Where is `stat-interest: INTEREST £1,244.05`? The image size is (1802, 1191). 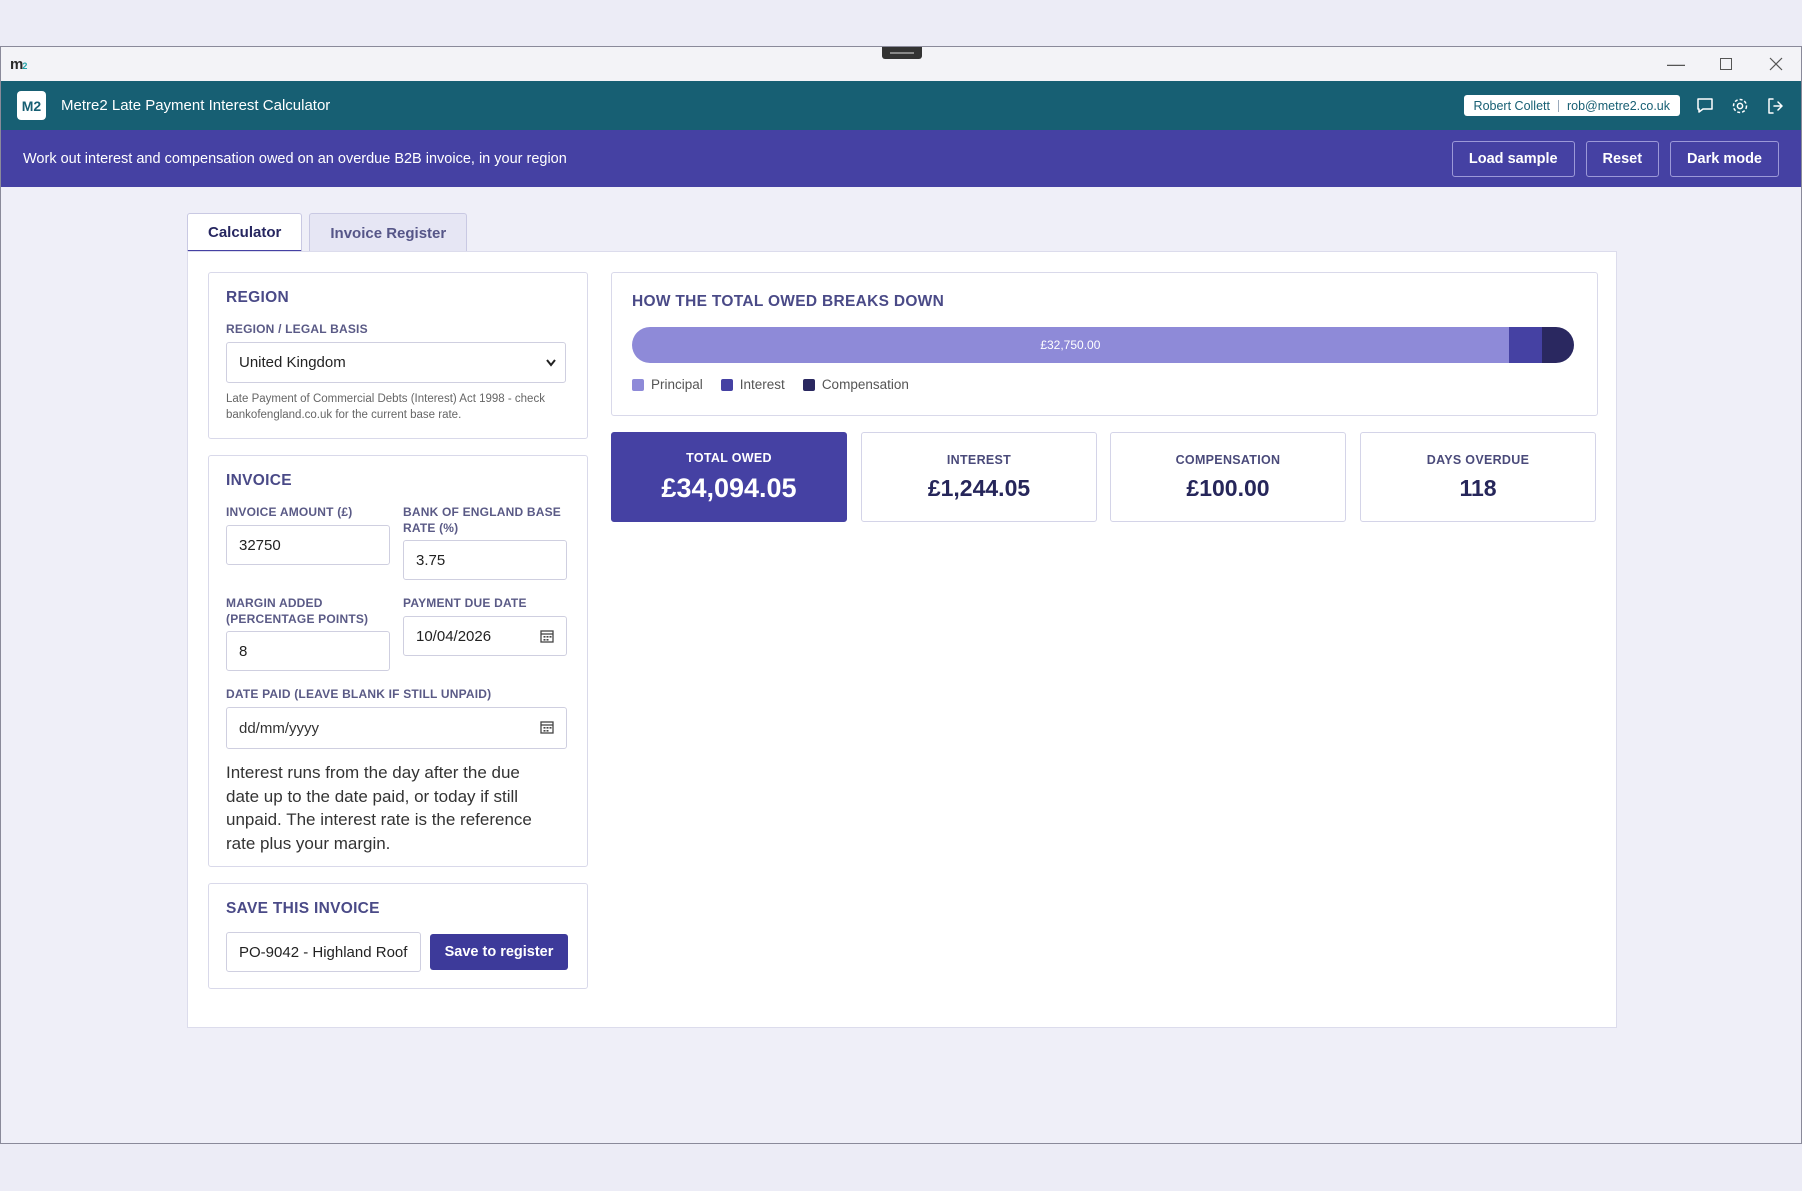
stat-interest: INTEREST £1,244.05 is located at coordinates (979, 477).